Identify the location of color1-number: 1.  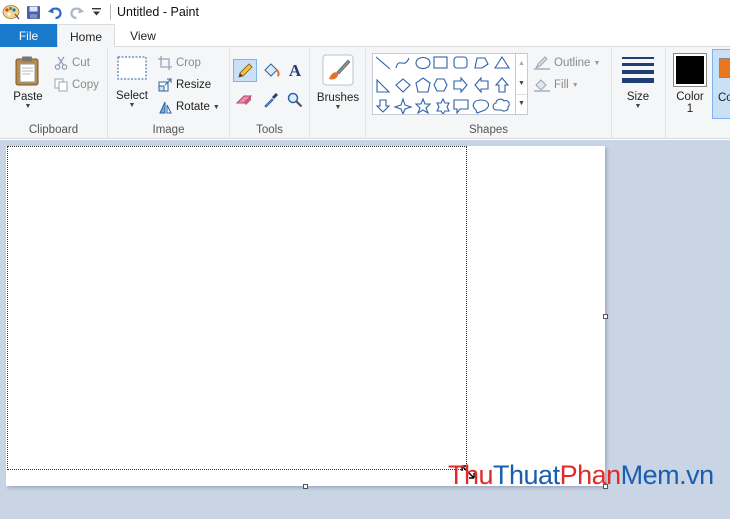
(690, 109).